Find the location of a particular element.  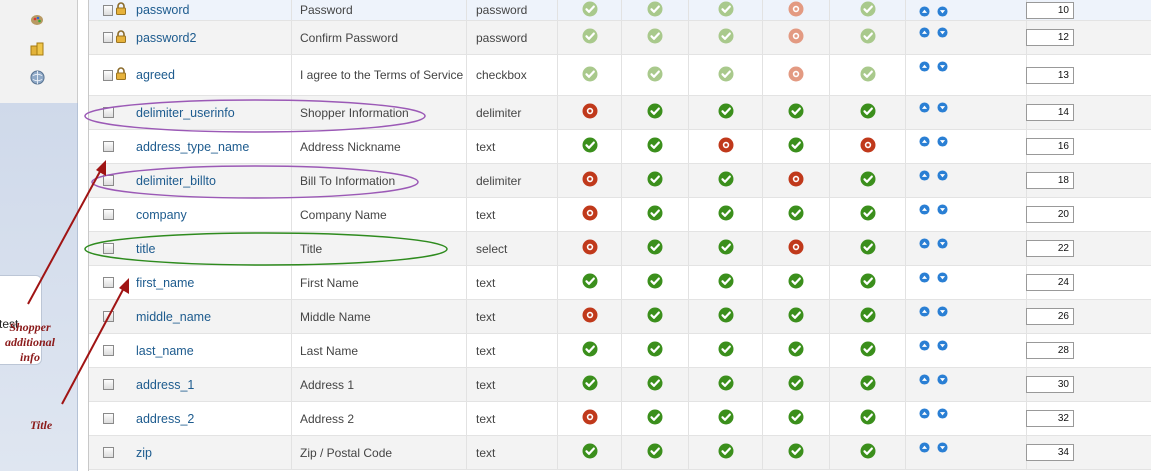

annotation-shopper-note: Shopper additional info is located at coordinates (29, 342).